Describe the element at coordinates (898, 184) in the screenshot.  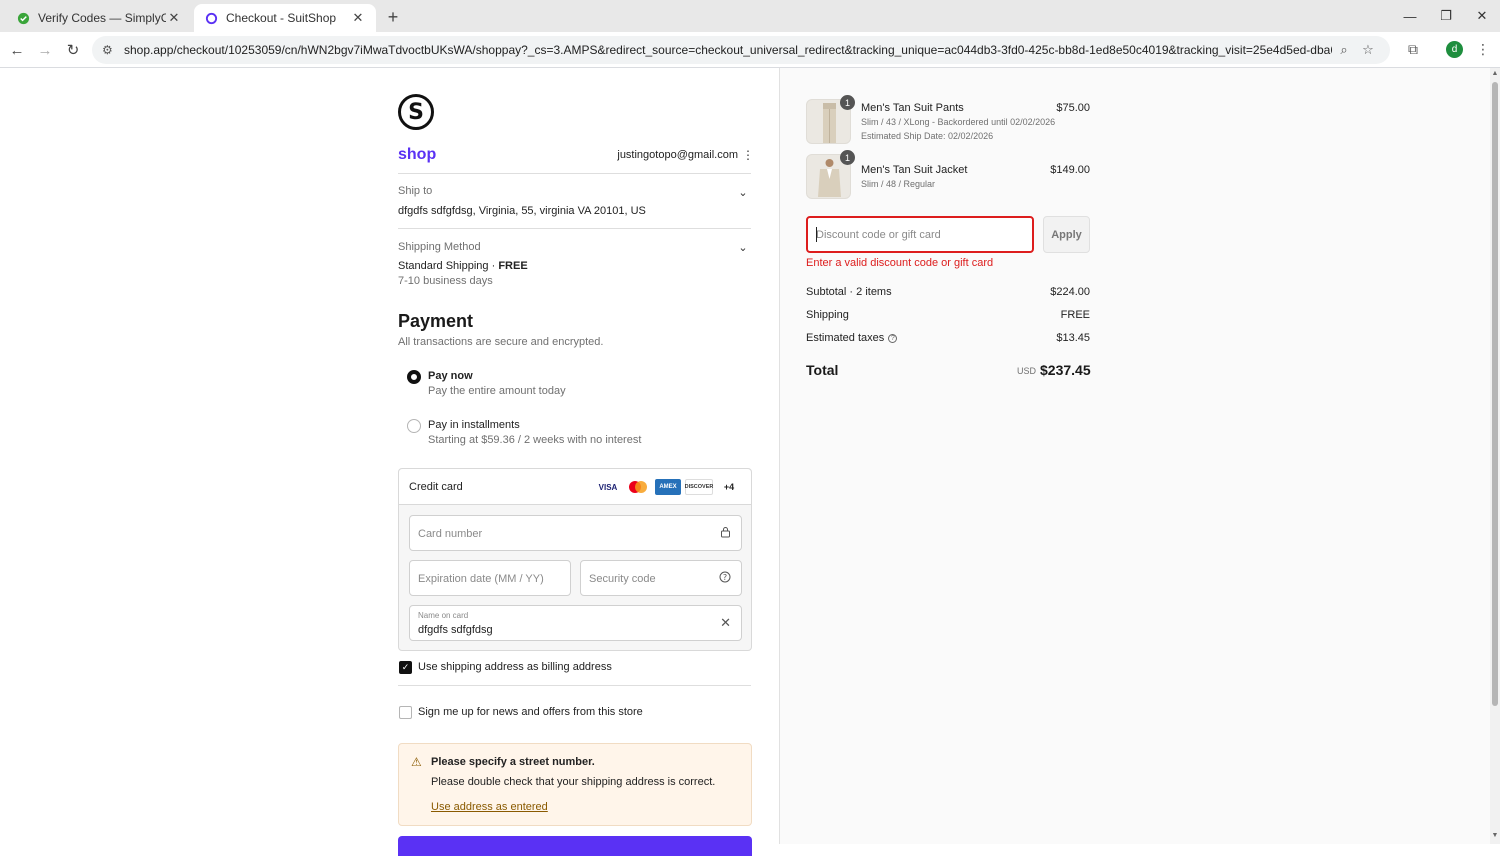
I see `item-variant: Slim / 48 / Regular` at that location.